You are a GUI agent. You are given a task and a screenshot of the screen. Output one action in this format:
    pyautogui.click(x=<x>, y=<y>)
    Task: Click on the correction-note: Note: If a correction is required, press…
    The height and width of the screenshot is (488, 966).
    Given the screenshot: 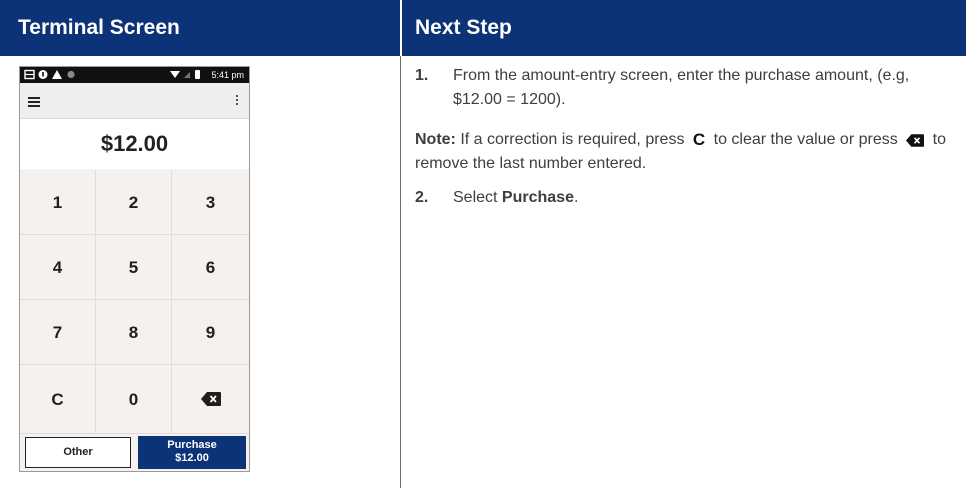 What is the action you would take?
    pyautogui.click(x=685, y=152)
    